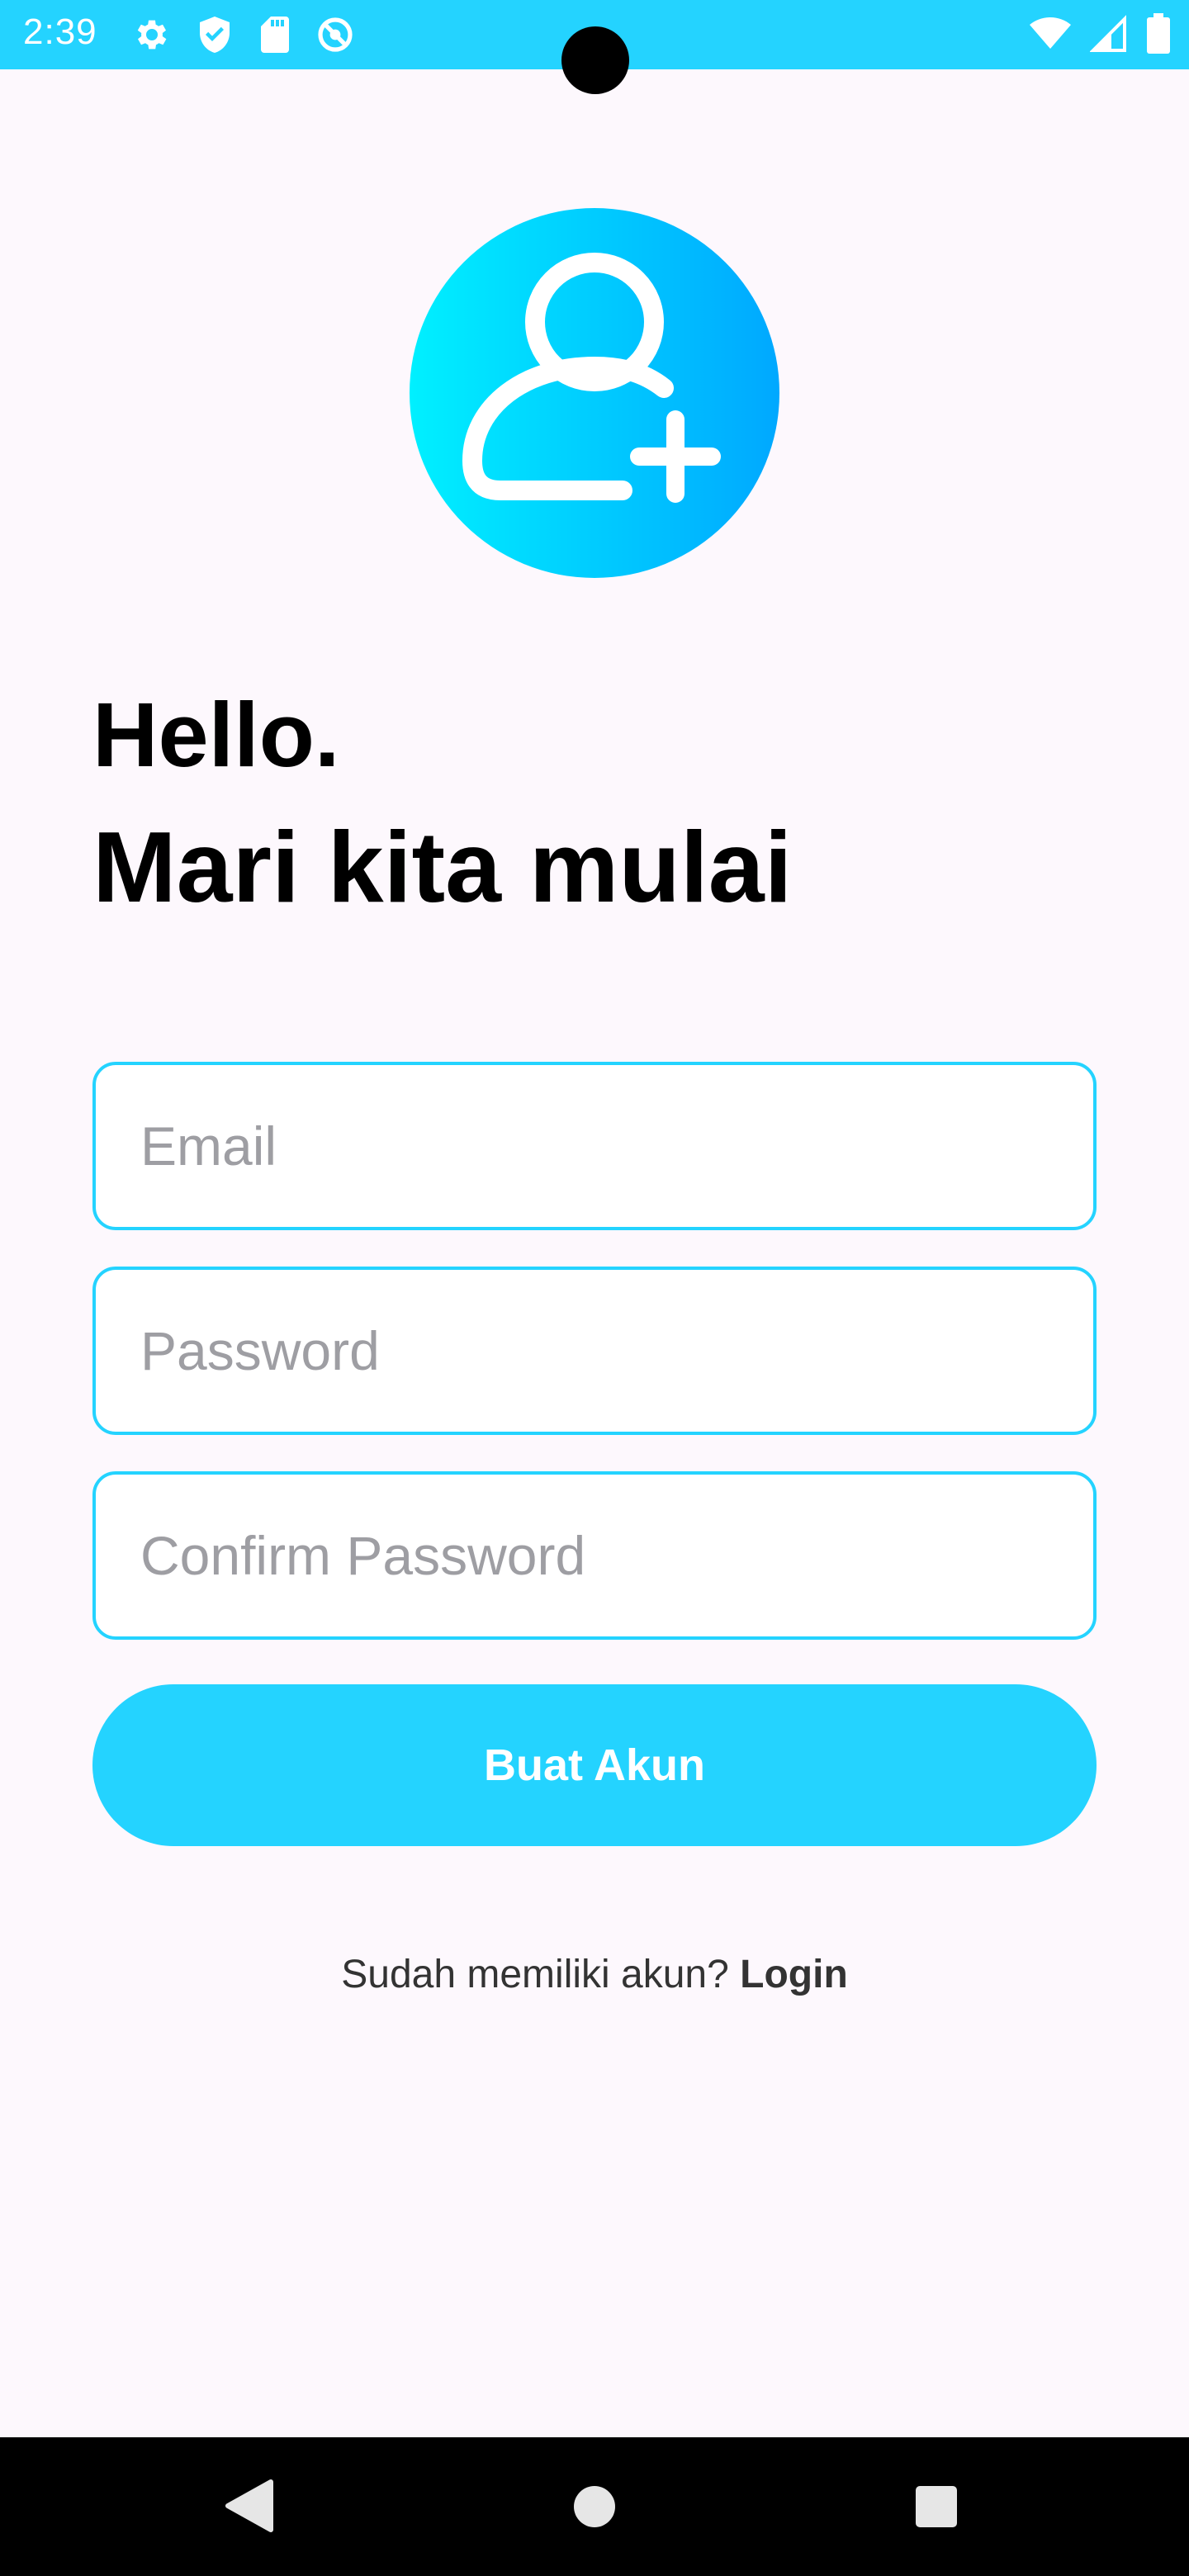  I want to click on status-icons-right, so click(1100, 33).